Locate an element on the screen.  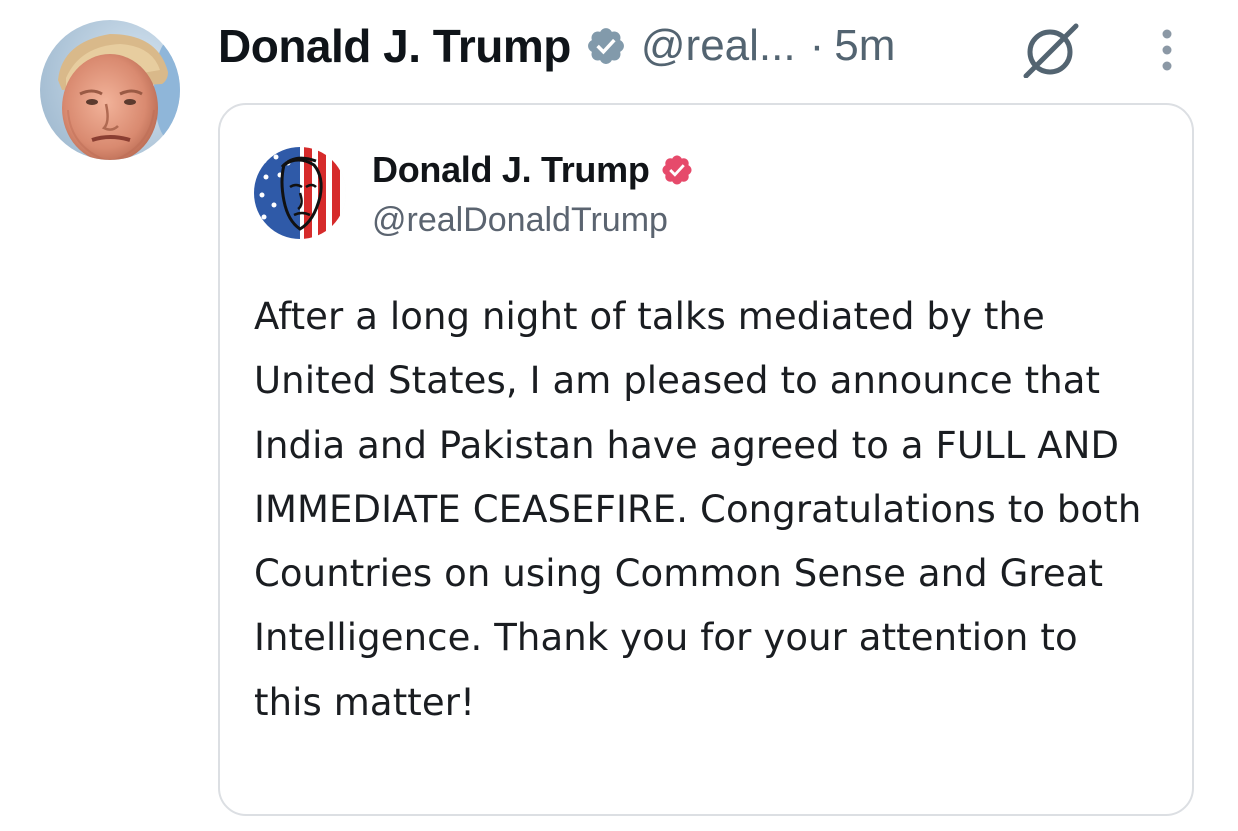
quoted-author-avatar is located at coordinates (300, 193).